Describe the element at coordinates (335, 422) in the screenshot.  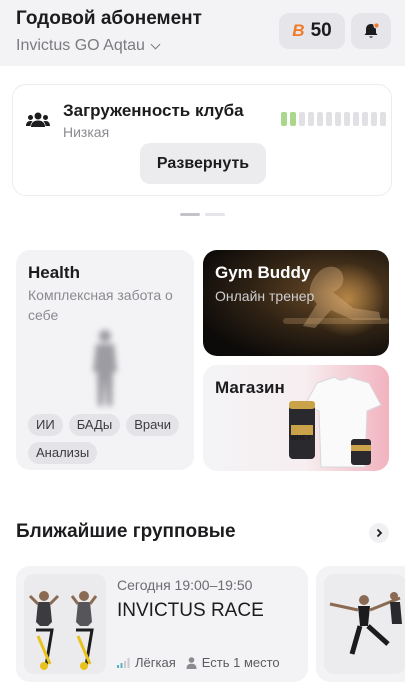
I see `shop-products-image` at that location.